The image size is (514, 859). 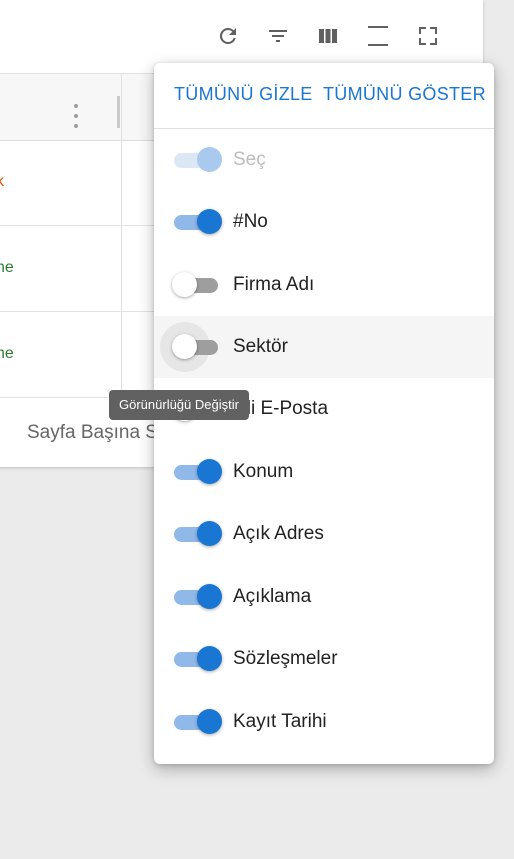 I want to click on menu-actions: TÜMÜNÜ GİZLE TÜMÜNÜ GÖSTER, so click(x=324, y=96).